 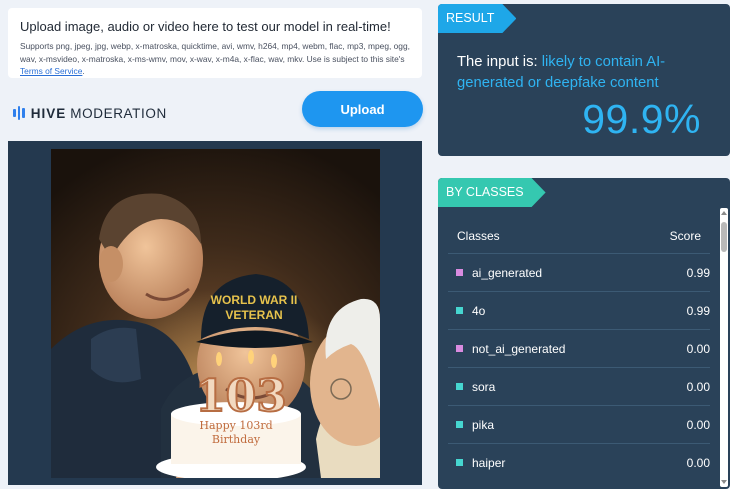 What do you see at coordinates (478, 236) in the screenshot?
I see `header-classes: Classes` at bounding box center [478, 236].